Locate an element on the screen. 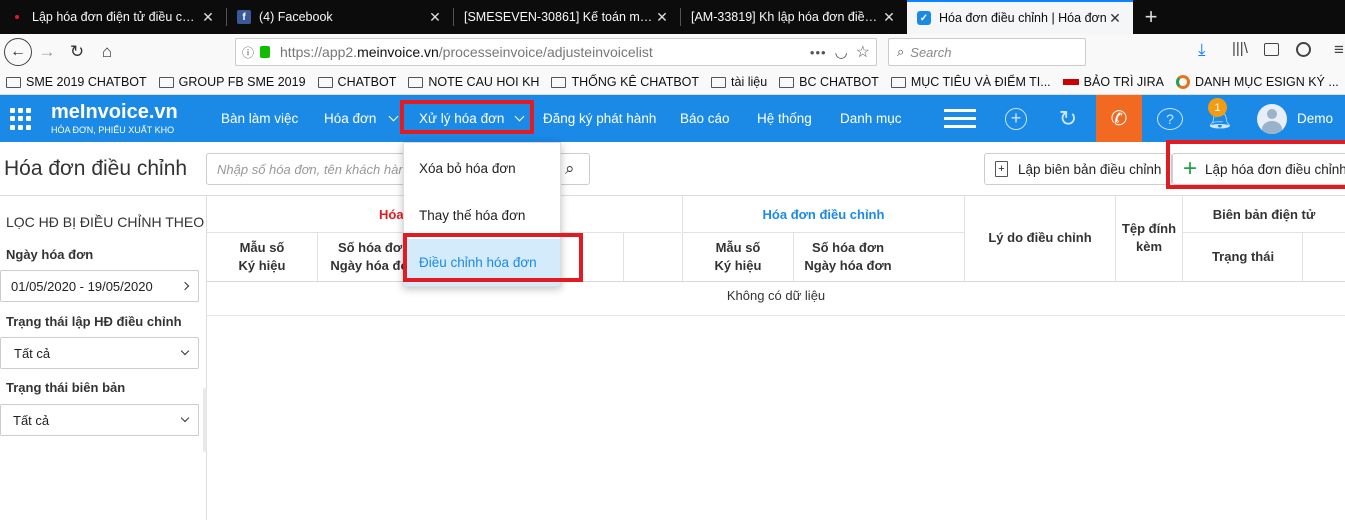 The width and height of the screenshot is (1345, 520). menu-danh-muc: Danh mục is located at coordinates (871, 118).